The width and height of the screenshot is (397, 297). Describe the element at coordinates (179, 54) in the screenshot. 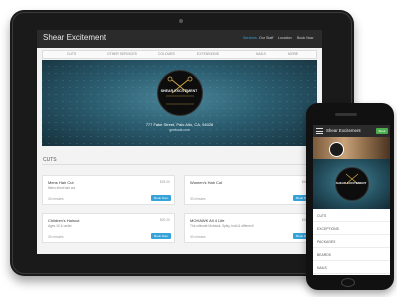

I see `category-bar` at that location.